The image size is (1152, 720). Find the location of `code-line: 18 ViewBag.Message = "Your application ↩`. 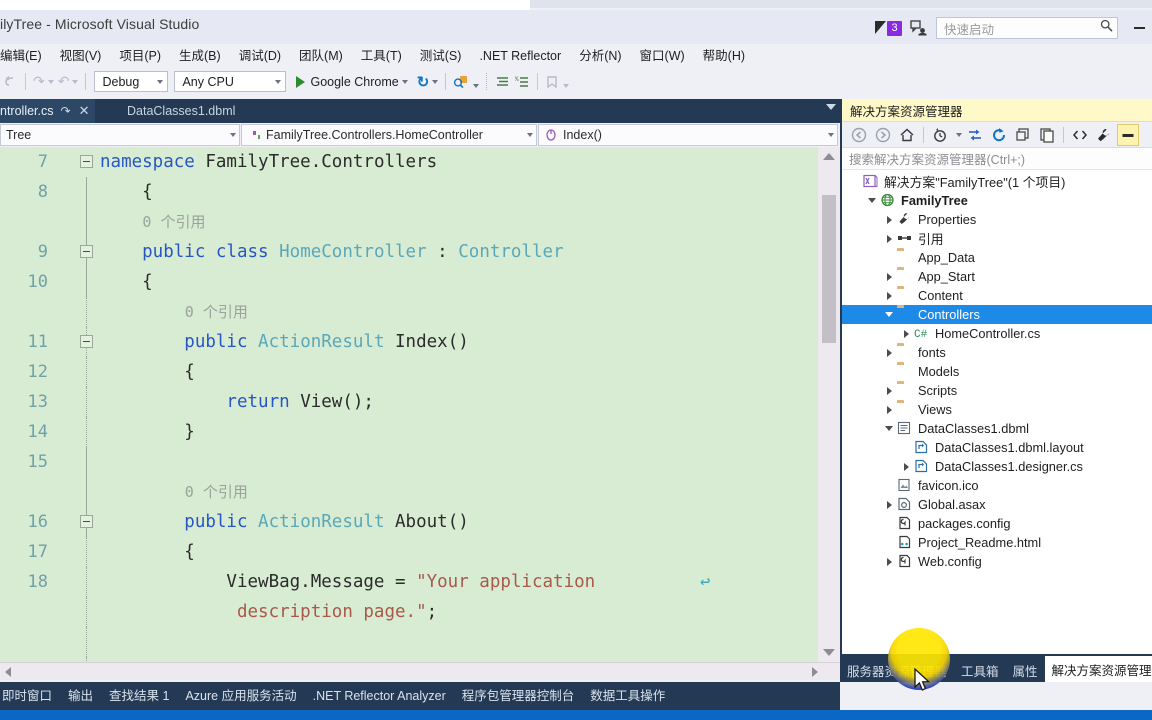

code-line: 18 ViewBag.Message = "Your application ↩ is located at coordinates (409, 582).